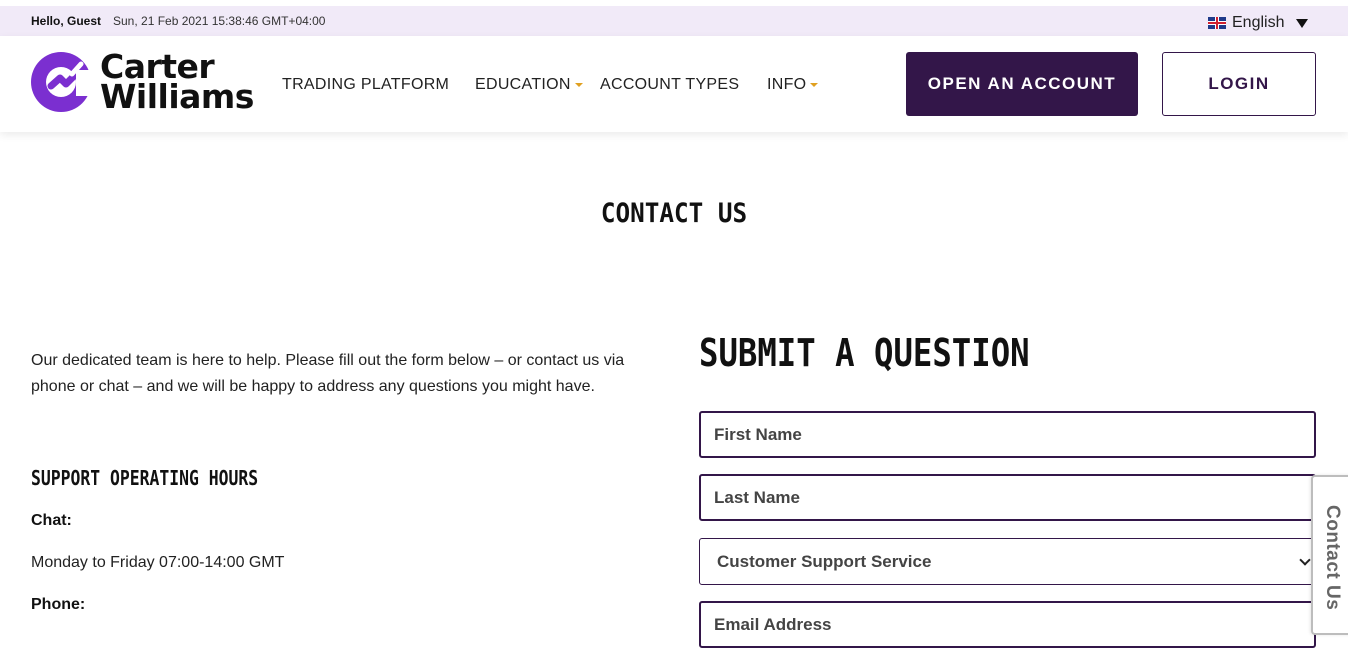 The width and height of the screenshot is (1348, 648). I want to click on phone-label: Phone:, so click(58, 604).